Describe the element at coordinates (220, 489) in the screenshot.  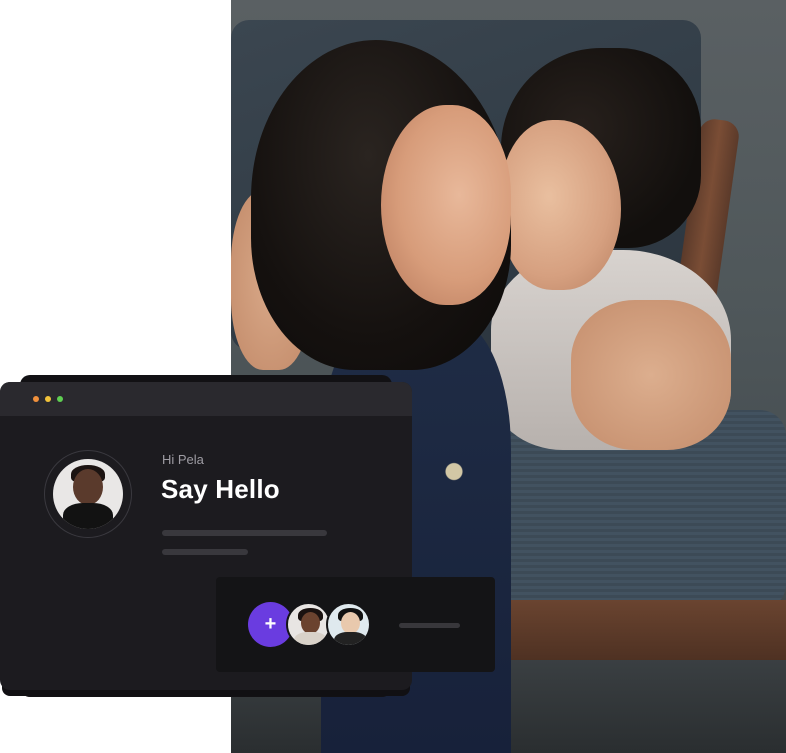
I see `headline-text: Say Hello` at that location.